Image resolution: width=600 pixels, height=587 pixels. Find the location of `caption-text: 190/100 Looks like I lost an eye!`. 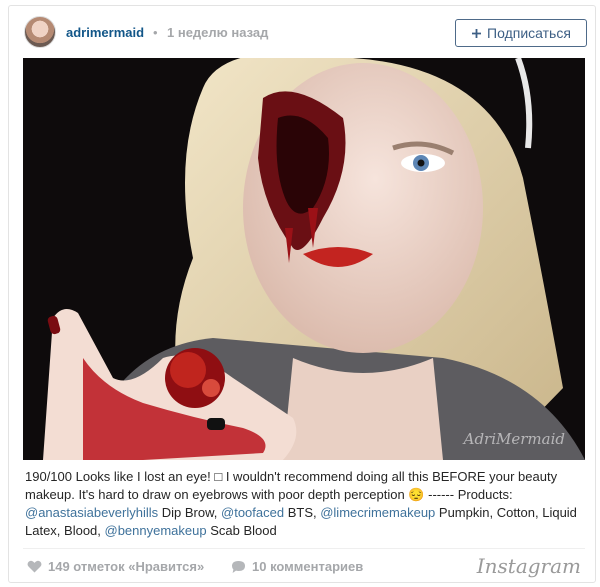

caption-text: 190/100 Looks like I lost an eye! is located at coordinates (120, 476).